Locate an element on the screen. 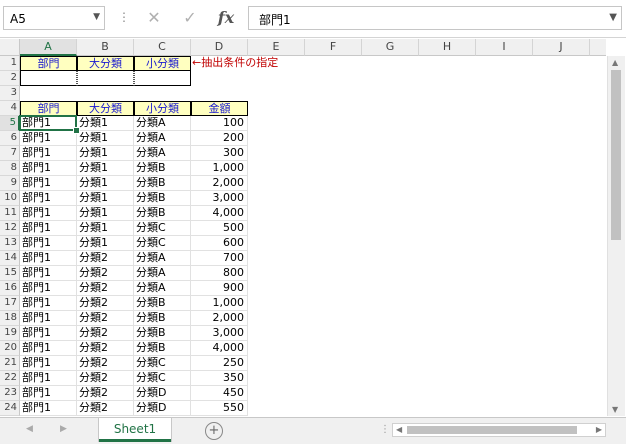 The image size is (626, 444). scroll-up-icon: ▲ is located at coordinates (615, 62).